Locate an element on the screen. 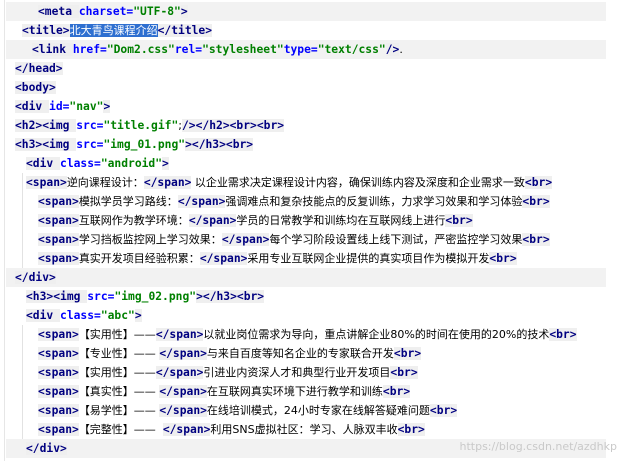 The width and height of the screenshot is (631, 461). token-attr: charset= is located at coordinates (106, 11).